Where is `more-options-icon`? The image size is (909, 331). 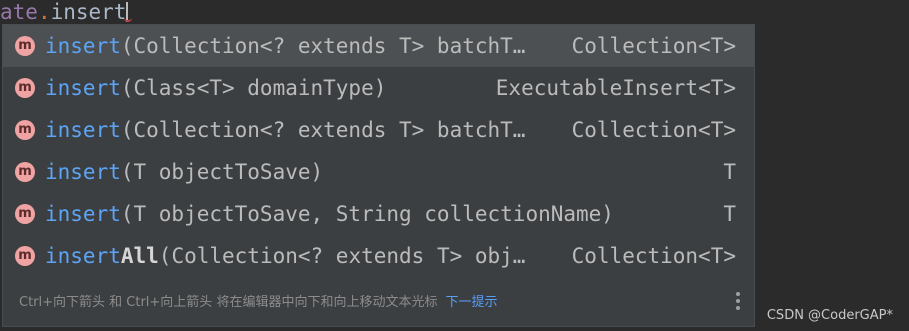
more-options-icon is located at coordinates (738, 302).